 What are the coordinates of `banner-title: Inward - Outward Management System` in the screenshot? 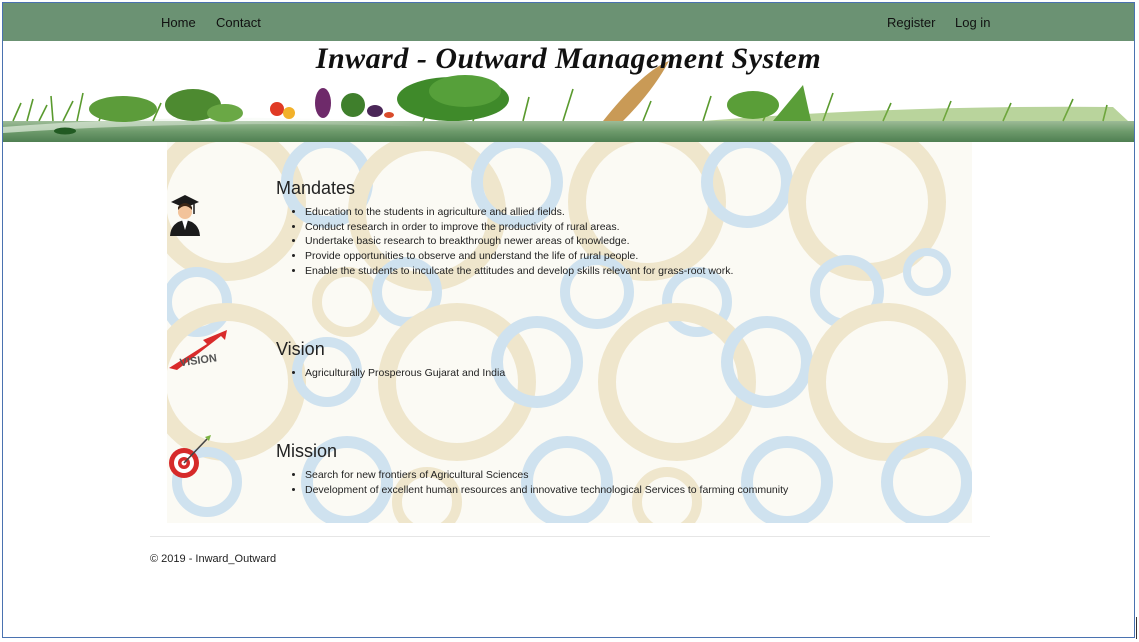 It's located at (568, 58).